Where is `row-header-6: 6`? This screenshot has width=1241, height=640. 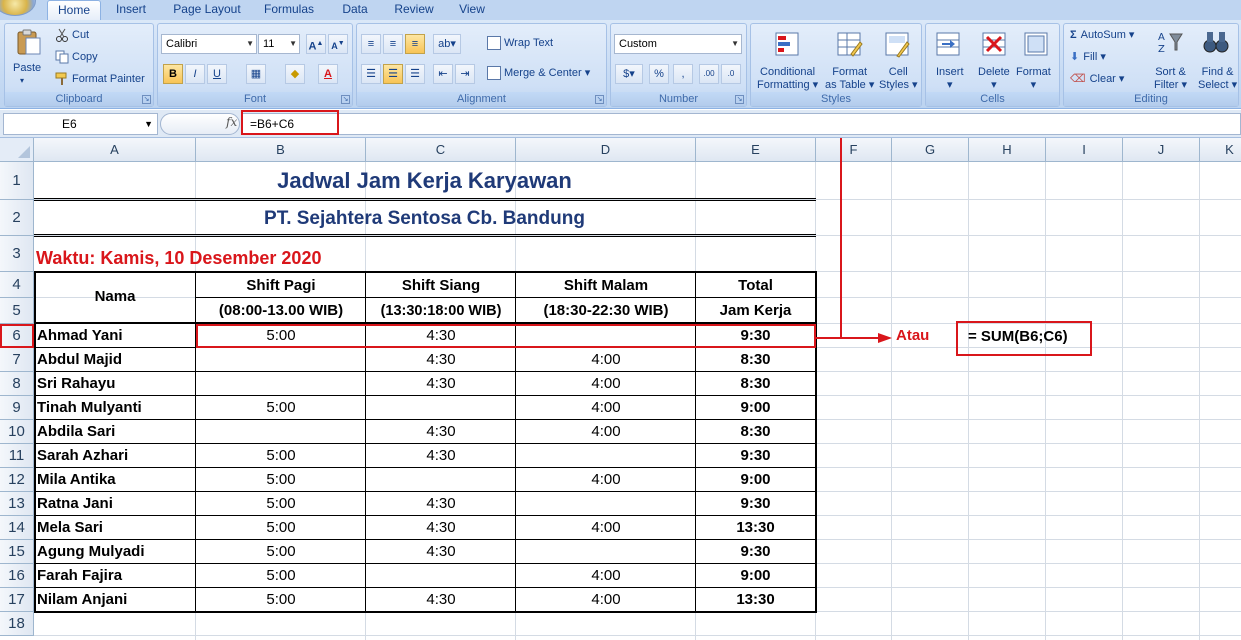 row-header-6: 6 is located at coordinates (17, 336).